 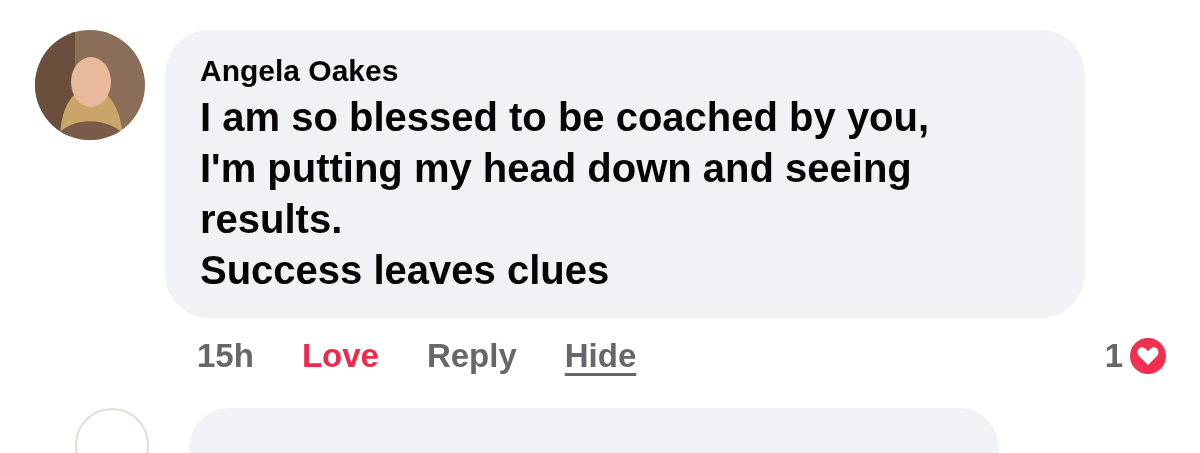 What do you see at coordinates (1113, 356) in the screenshot?
I see `reaction-count: 1` at bounding box center [1113, 356].